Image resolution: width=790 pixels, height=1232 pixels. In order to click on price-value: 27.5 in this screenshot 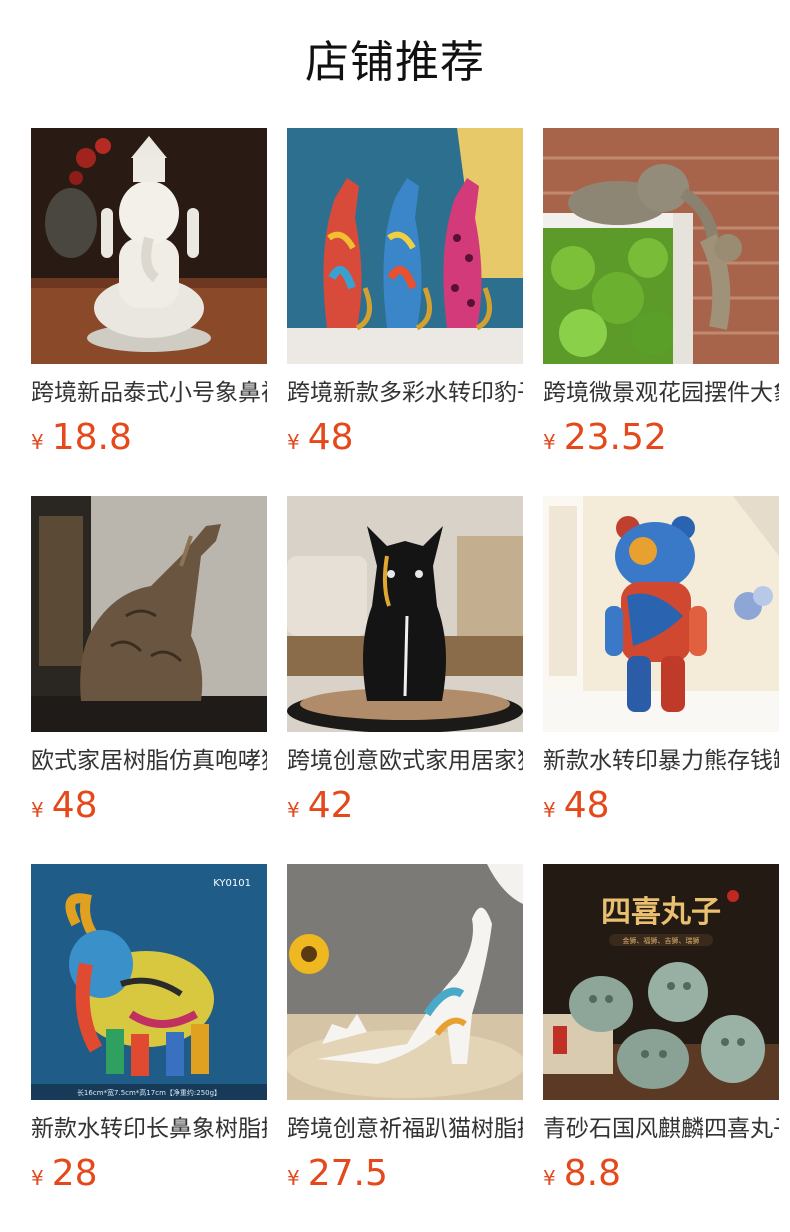, I will do `click(347, 1173)`.